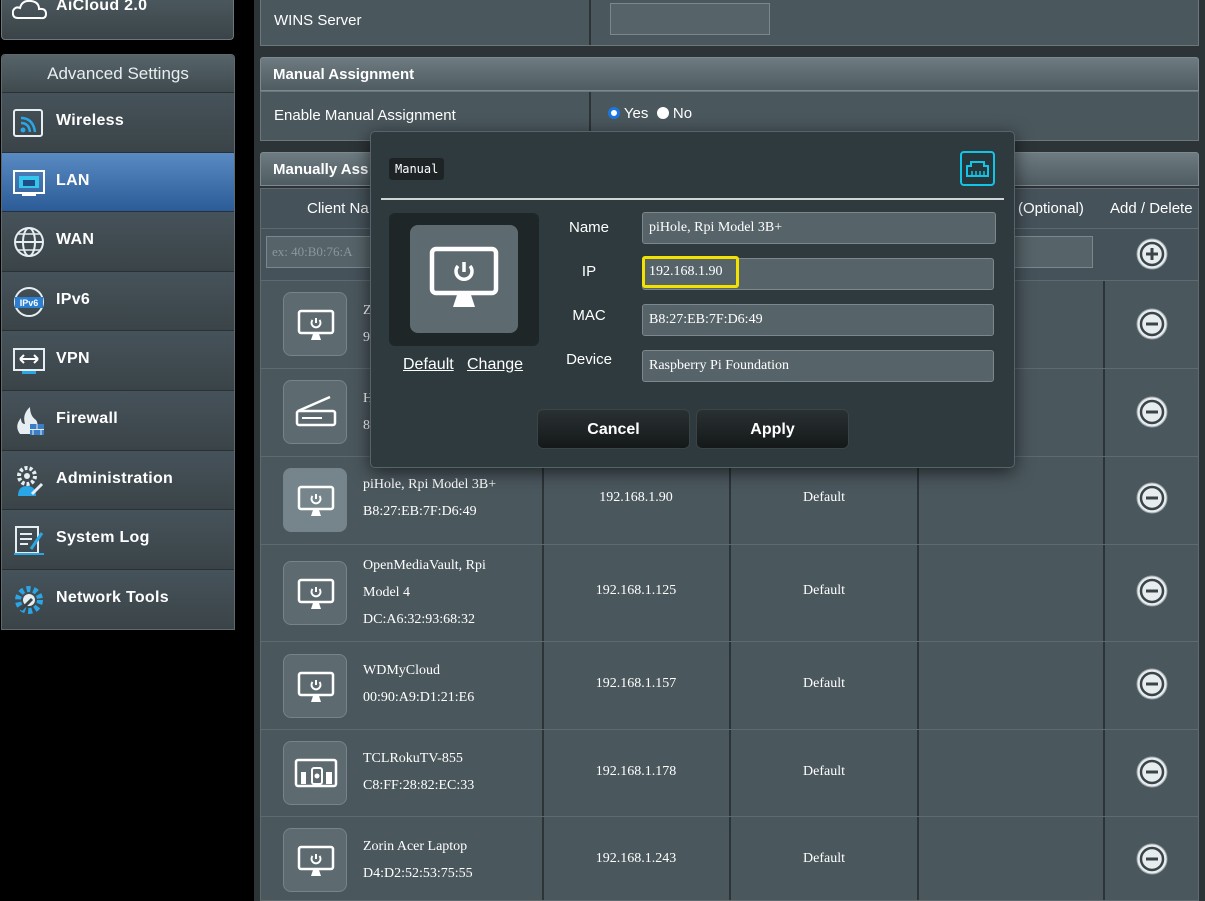  Describe the element at coordinates (118, 74) in the screenshot. I see `sidebar-heading: Advanced Settings` at that location.